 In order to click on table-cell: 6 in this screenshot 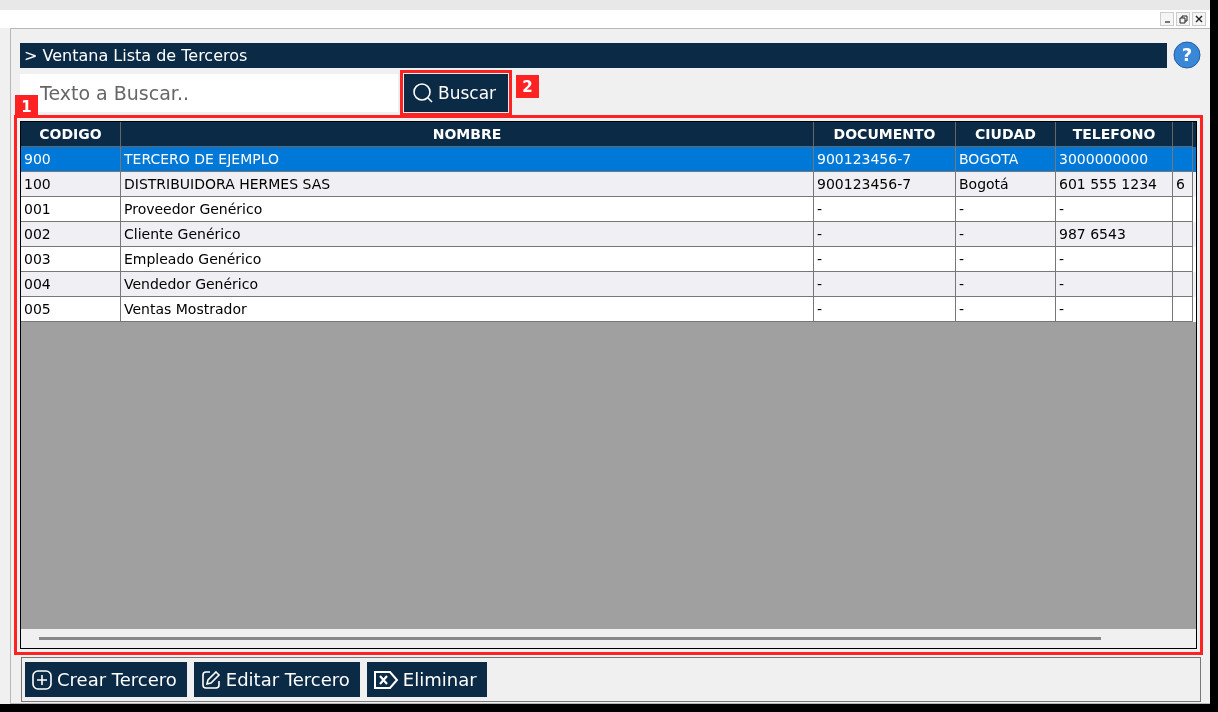, I will do `click(1180, 184)`.